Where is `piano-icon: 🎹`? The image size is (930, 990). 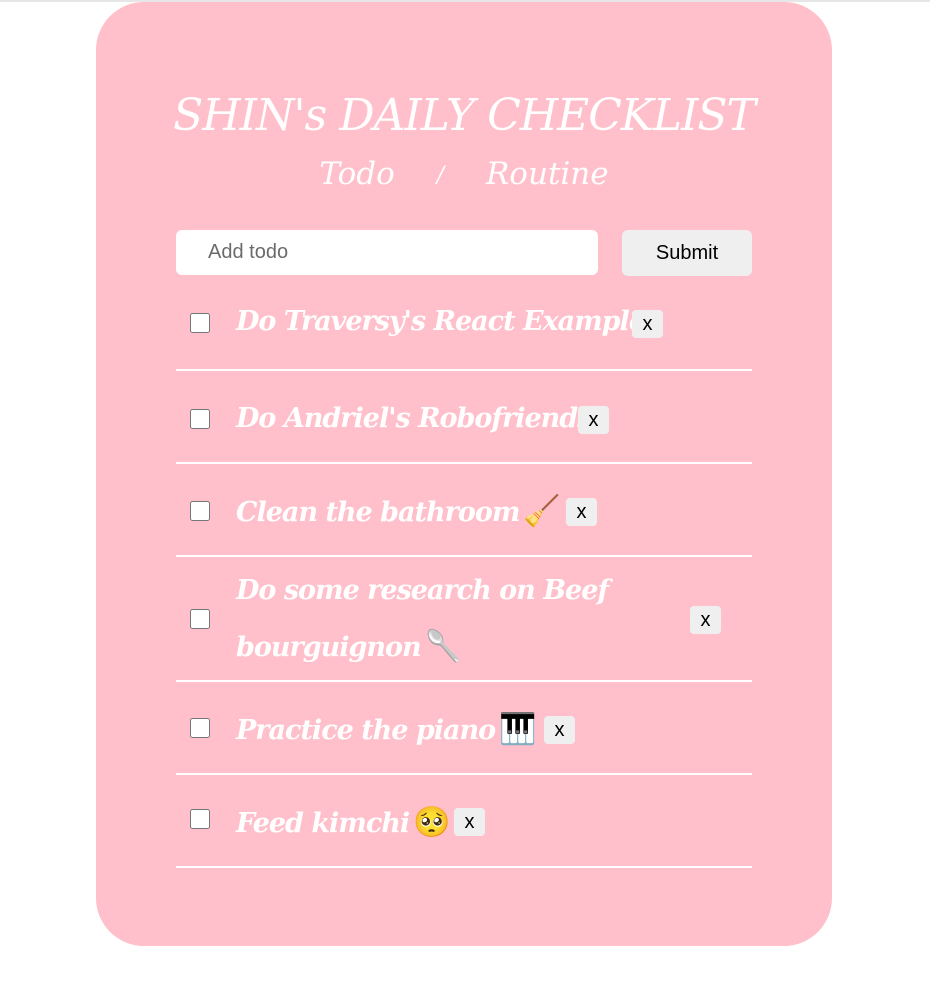 piano-icon: 🎹 is located at coordinates (518, 729).